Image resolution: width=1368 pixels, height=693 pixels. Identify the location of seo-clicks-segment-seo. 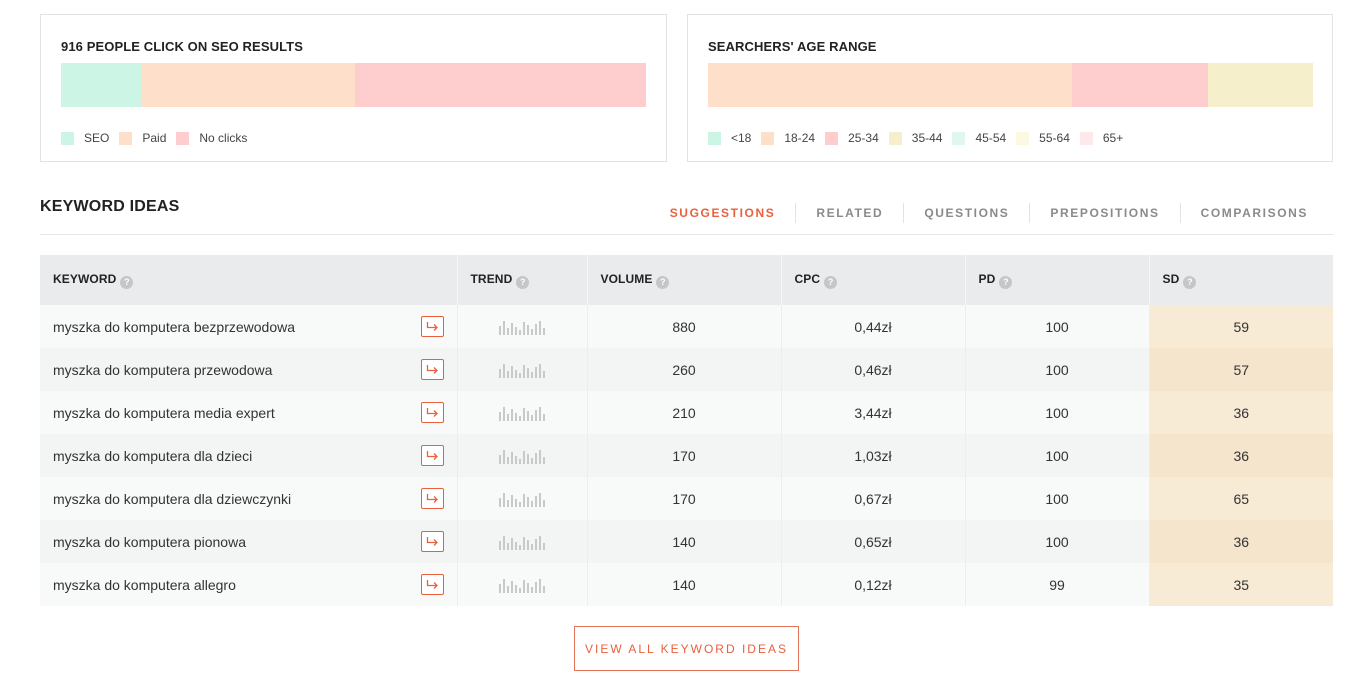
(101, 85).